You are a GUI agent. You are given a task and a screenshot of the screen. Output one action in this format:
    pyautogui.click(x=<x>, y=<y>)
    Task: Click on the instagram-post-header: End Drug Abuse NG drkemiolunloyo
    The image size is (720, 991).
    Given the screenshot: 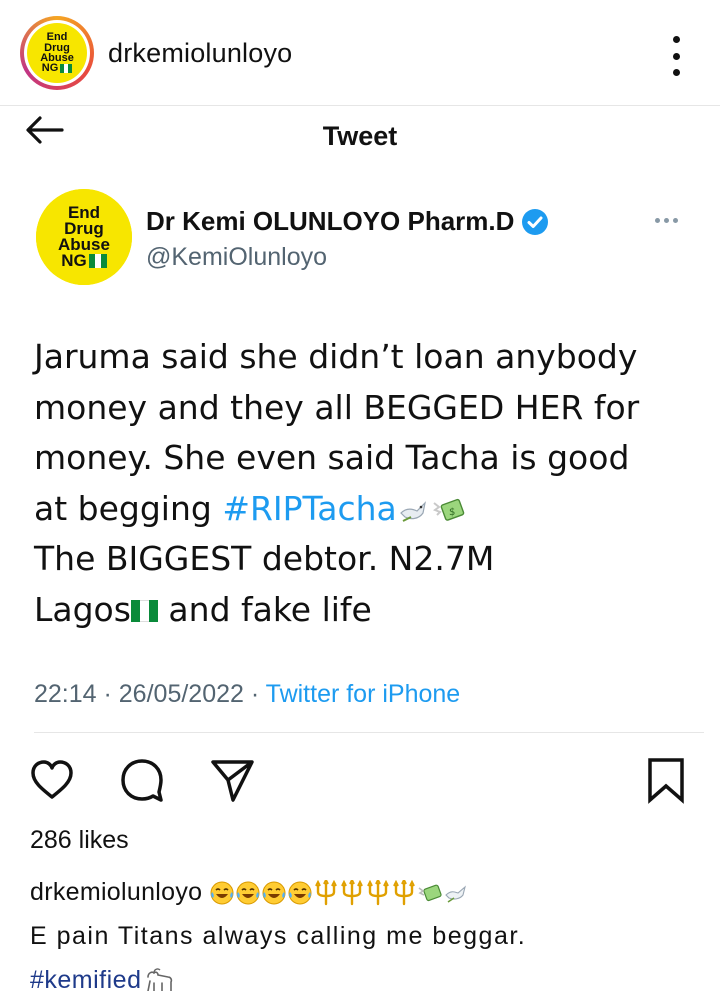 What is the action you would take?
    pyautogui.click(x=360, y=53)
    